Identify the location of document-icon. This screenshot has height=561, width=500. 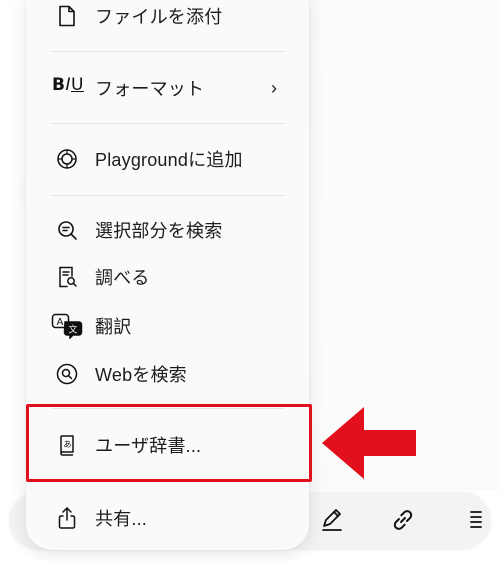
(67, 16).